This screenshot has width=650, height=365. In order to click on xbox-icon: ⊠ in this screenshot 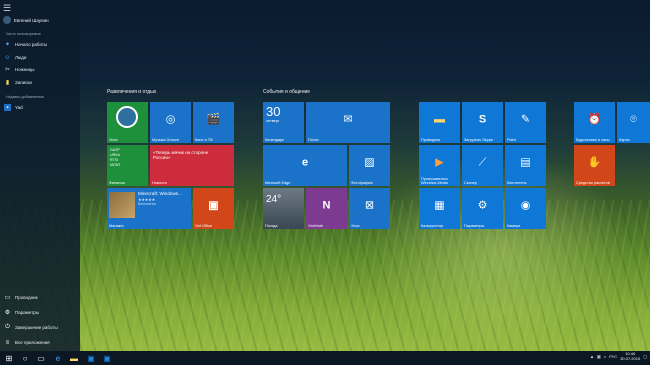, I will do `click(369, 205)`.